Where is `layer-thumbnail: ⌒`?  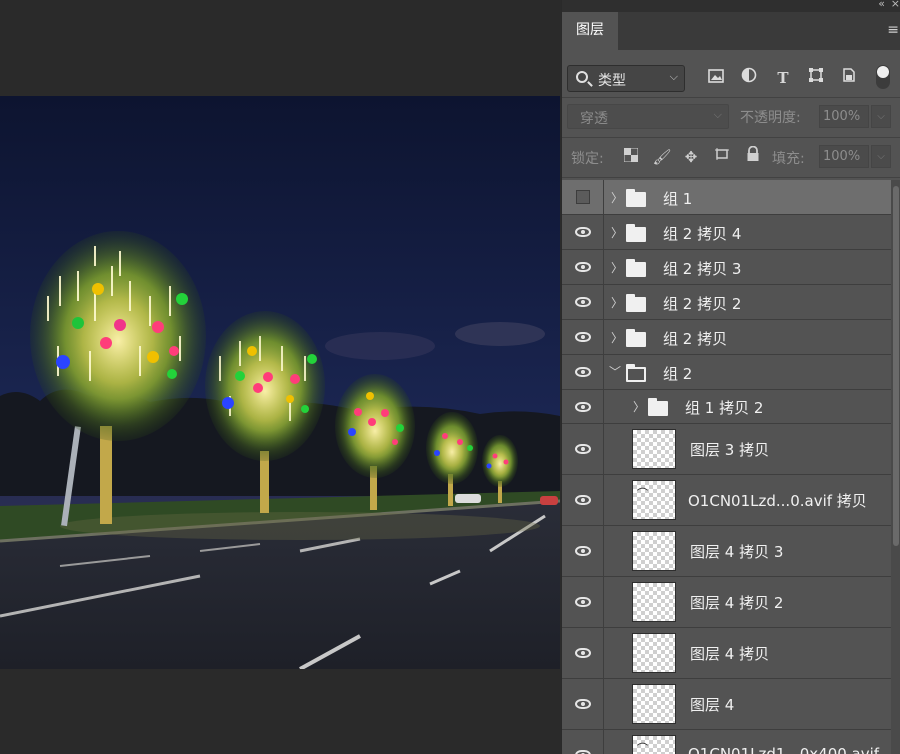 layer-thumbnail: ⌒ is located at coordinates (654, 500).